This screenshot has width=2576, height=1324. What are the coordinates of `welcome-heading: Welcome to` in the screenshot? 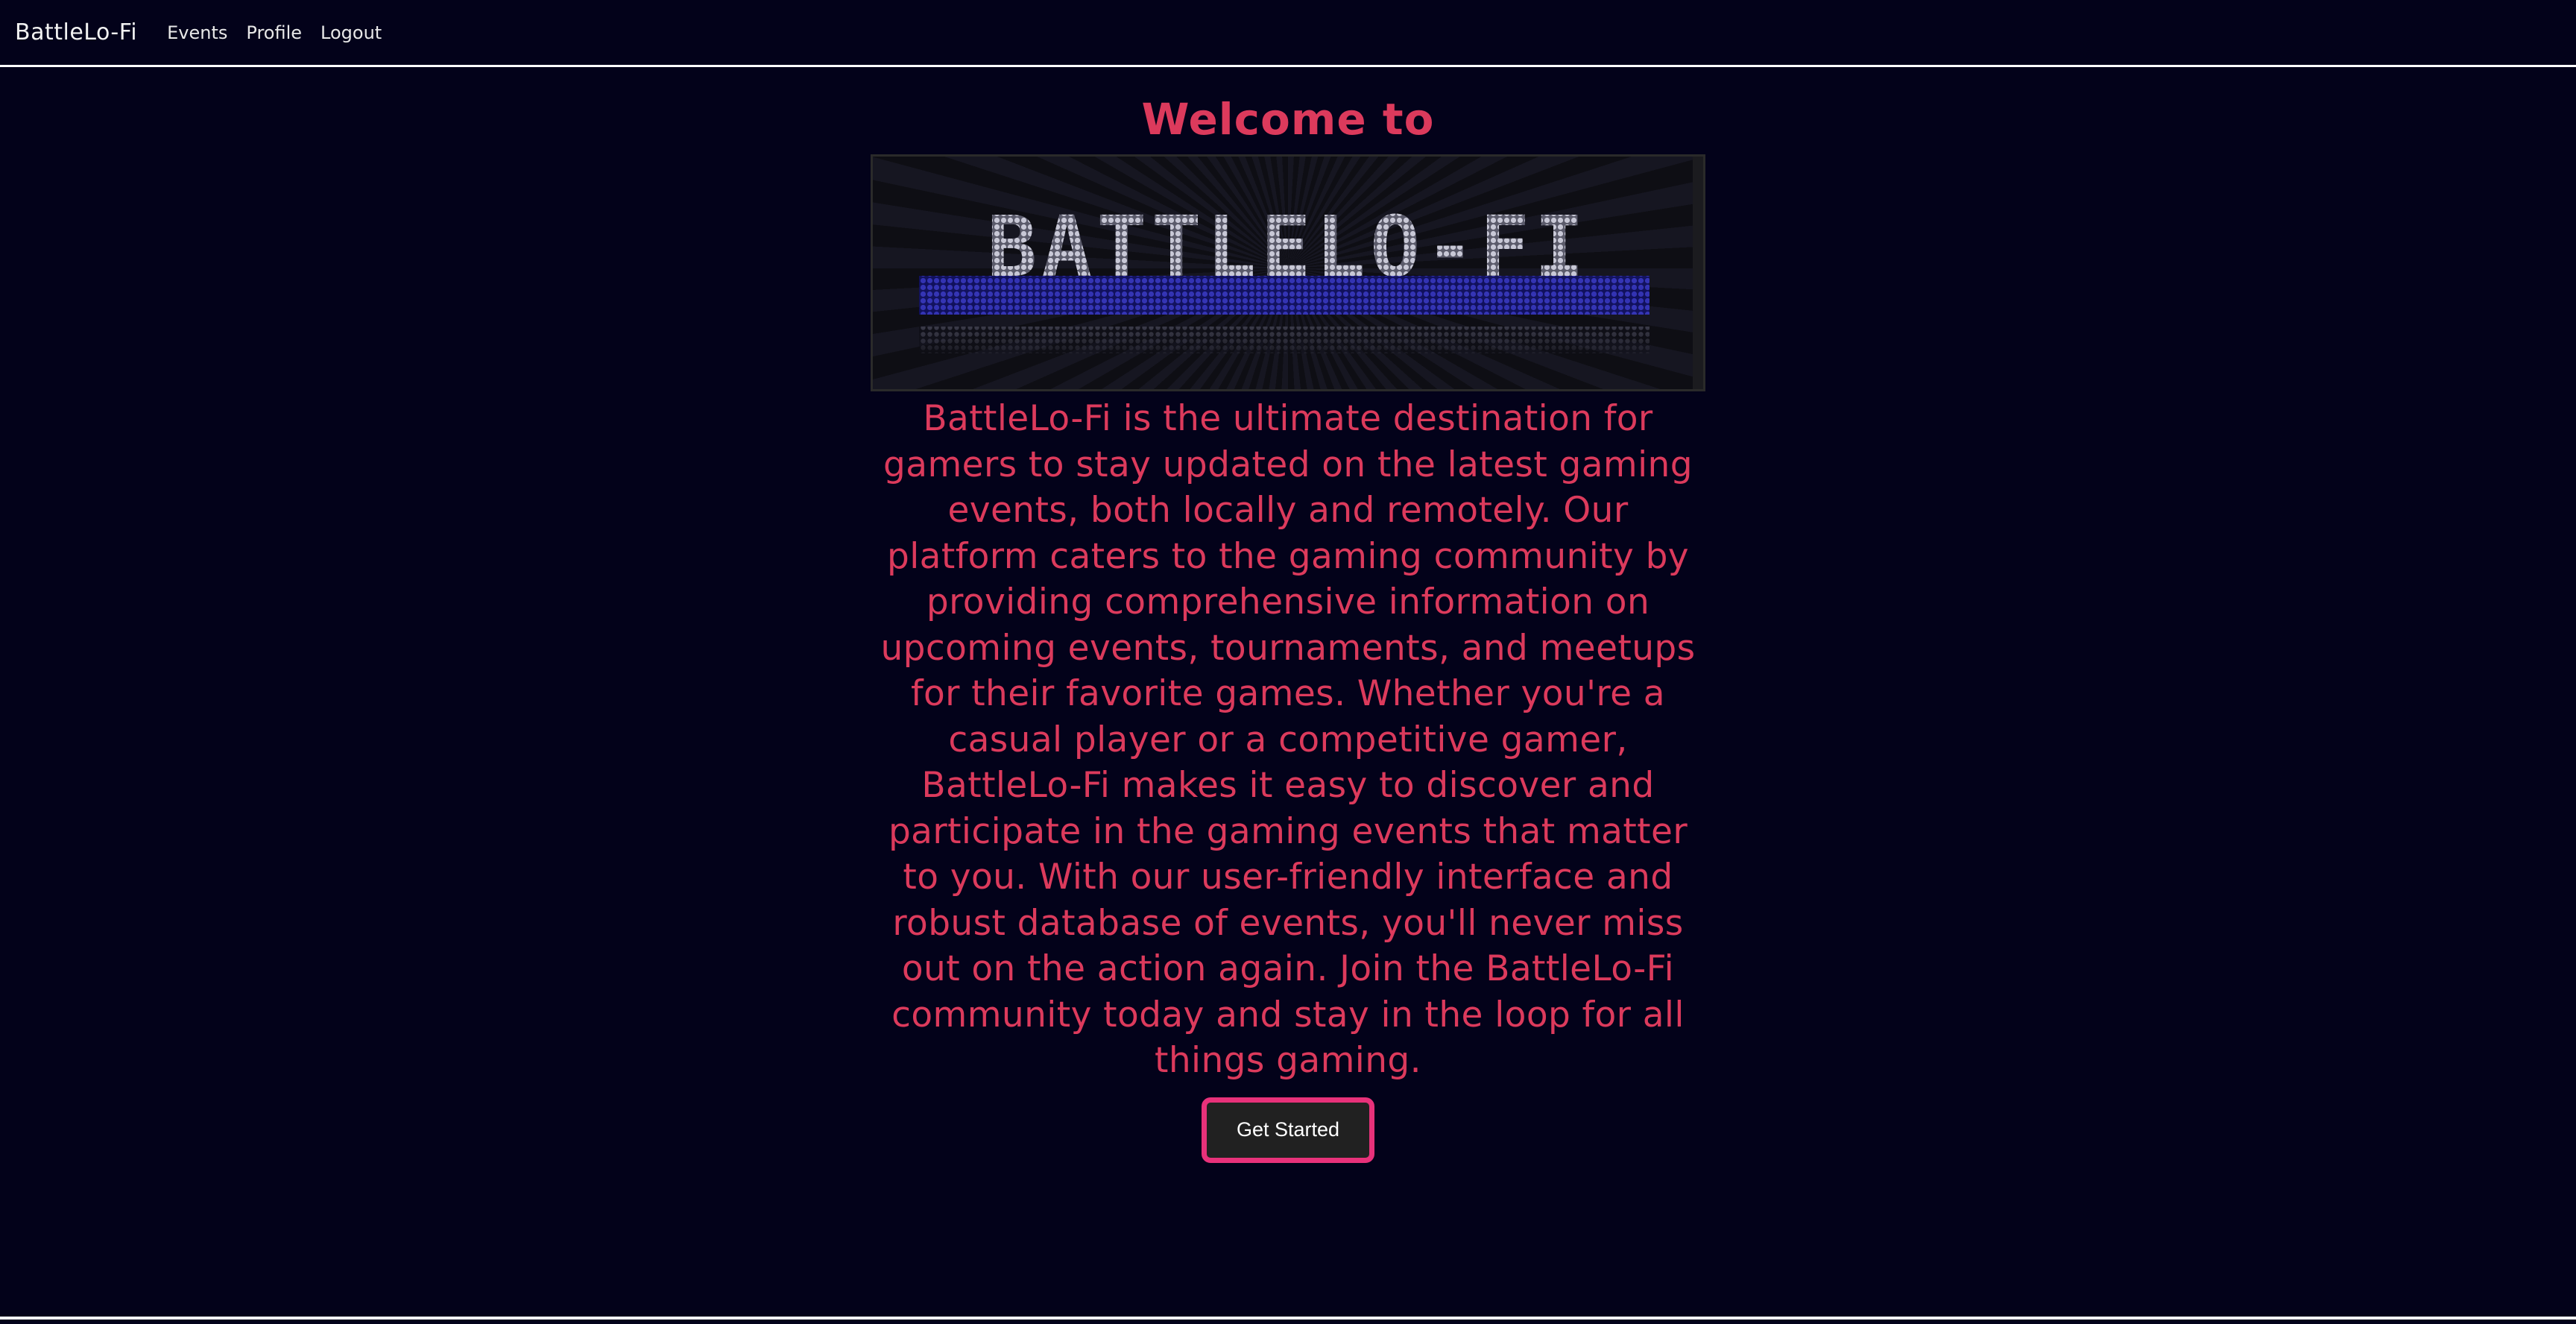 It's located at (1288, 119).